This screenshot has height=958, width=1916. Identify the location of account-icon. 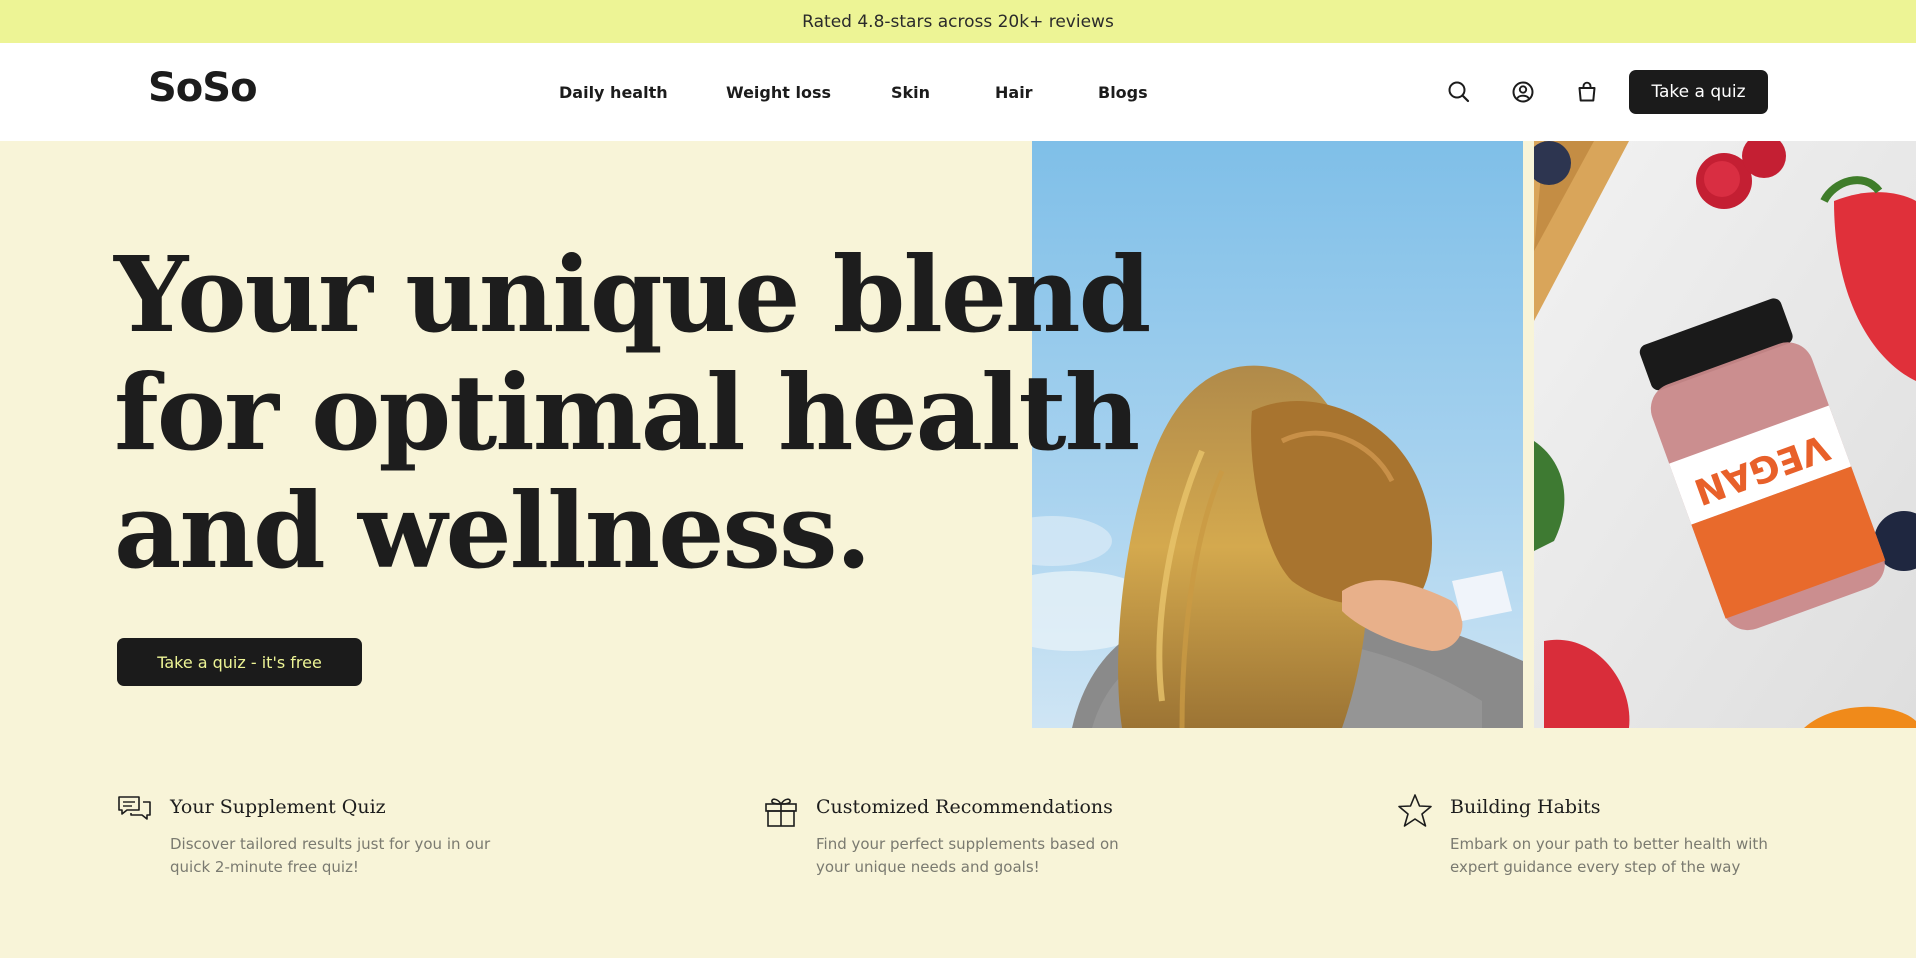
(1523, 92).